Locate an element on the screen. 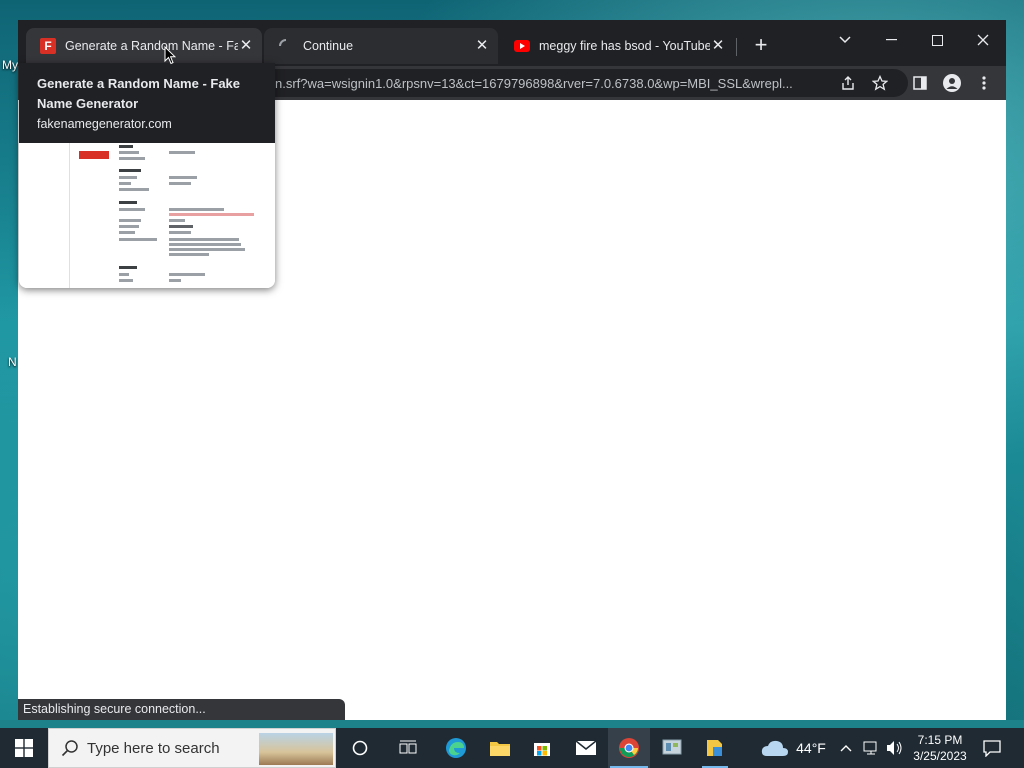 This screenshot has height=768, width=1024. taskbar-mail is located at coordinates (586, 748).